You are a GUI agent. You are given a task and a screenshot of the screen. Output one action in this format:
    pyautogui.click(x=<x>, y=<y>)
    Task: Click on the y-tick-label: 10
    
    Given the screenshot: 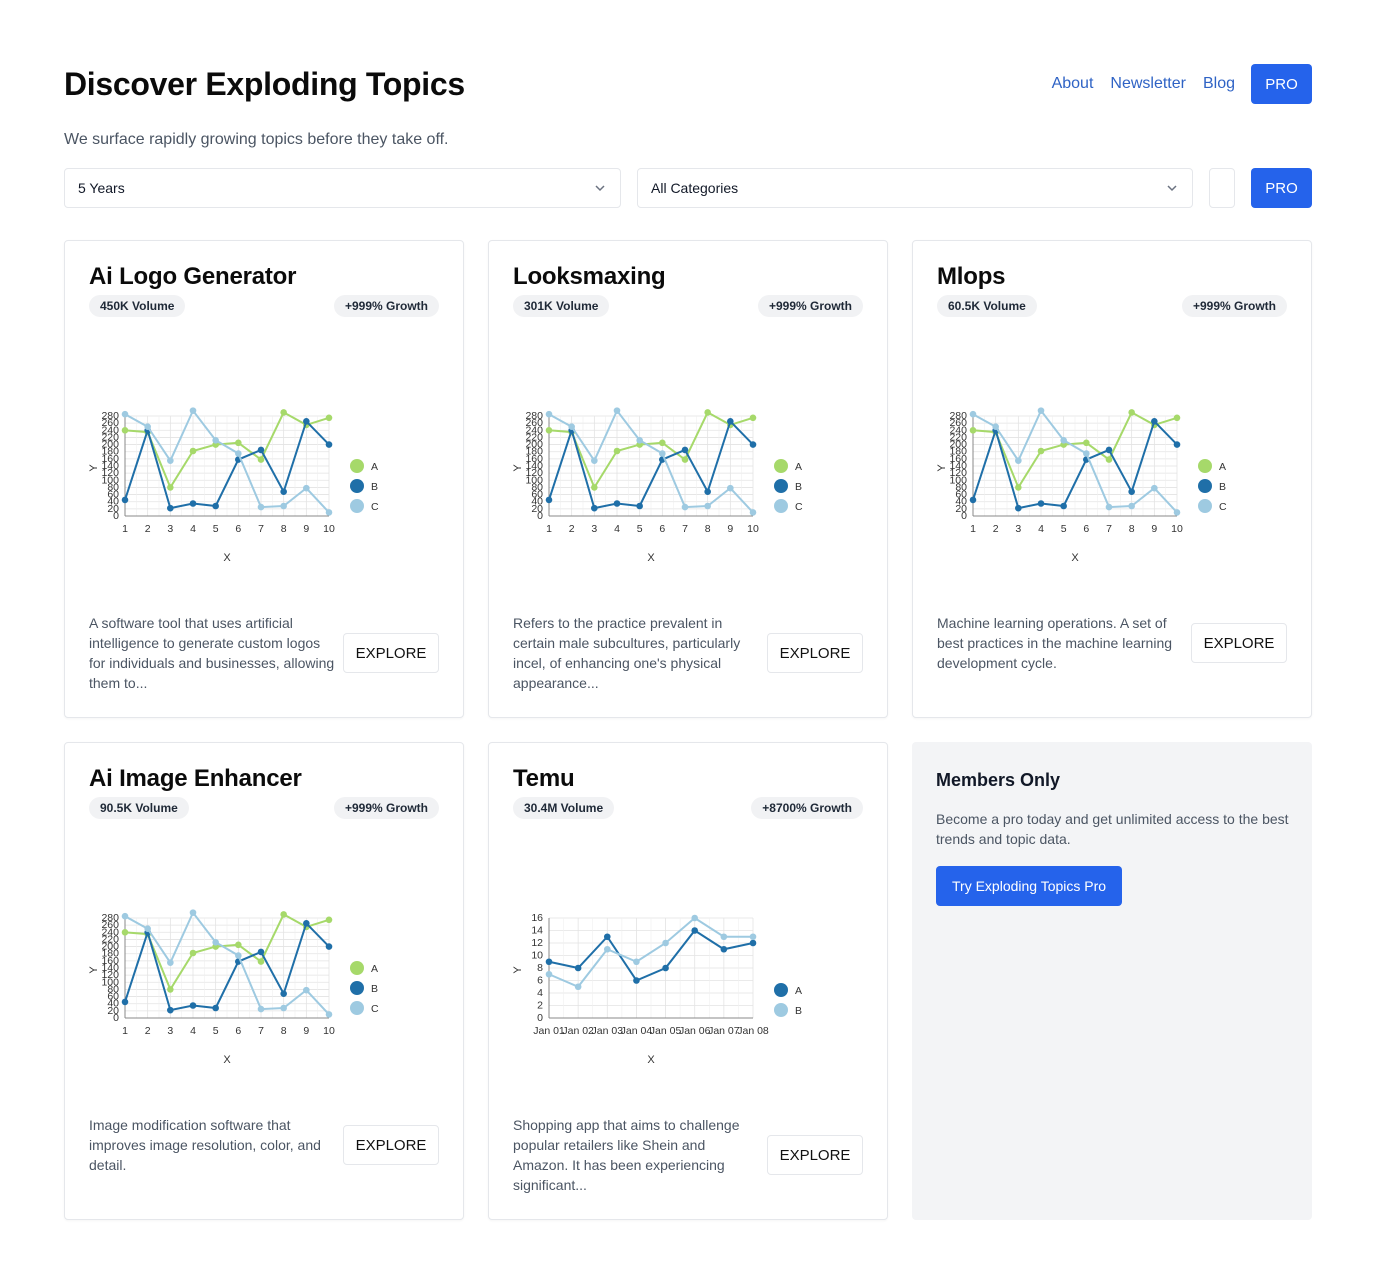 What is the action you would take?
    pyautogui.click(x=537, y=956)
    